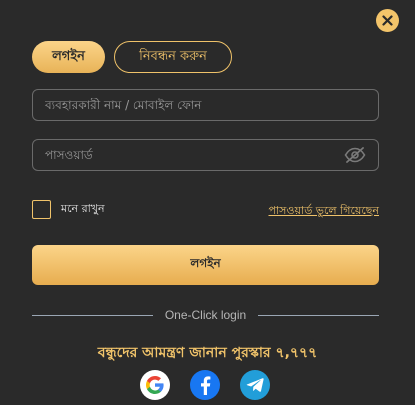  I want to click on tab-register: নিবন্ধন করুন, so click(173, 57).